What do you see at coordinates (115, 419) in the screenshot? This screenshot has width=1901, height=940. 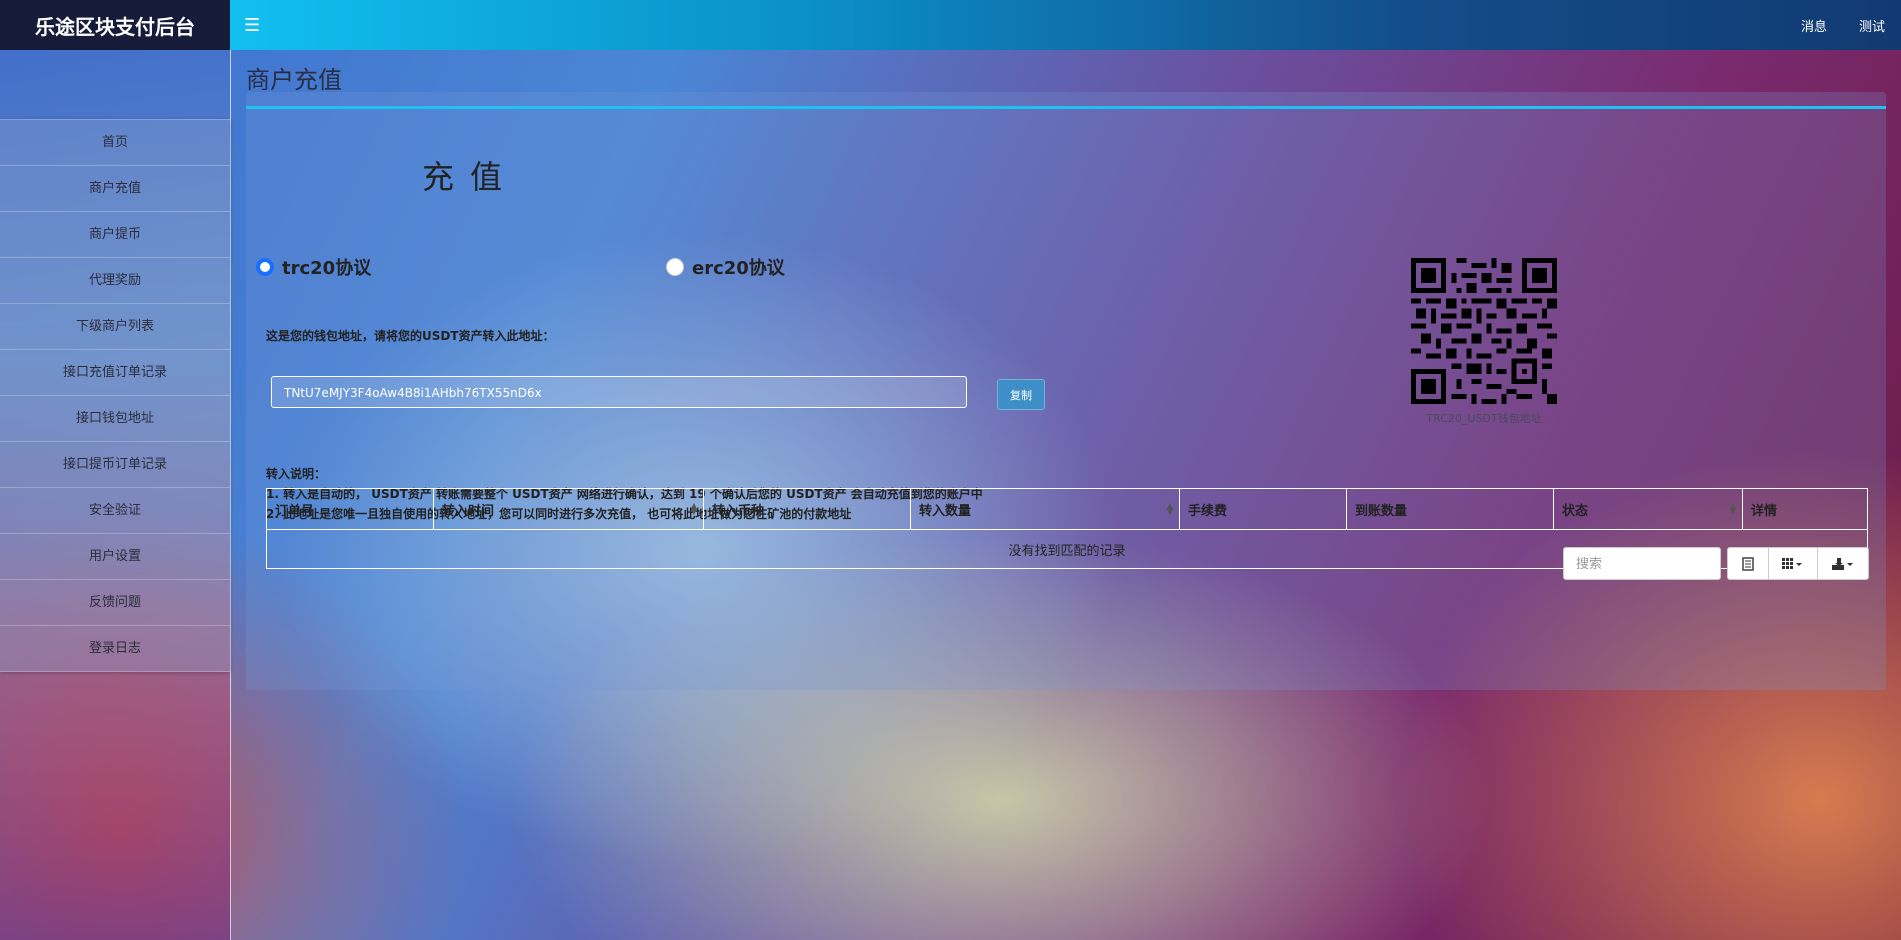 I see `sidebar-item-api-wallet-address: 接口钱包地址` at bounding box center [115, 419].